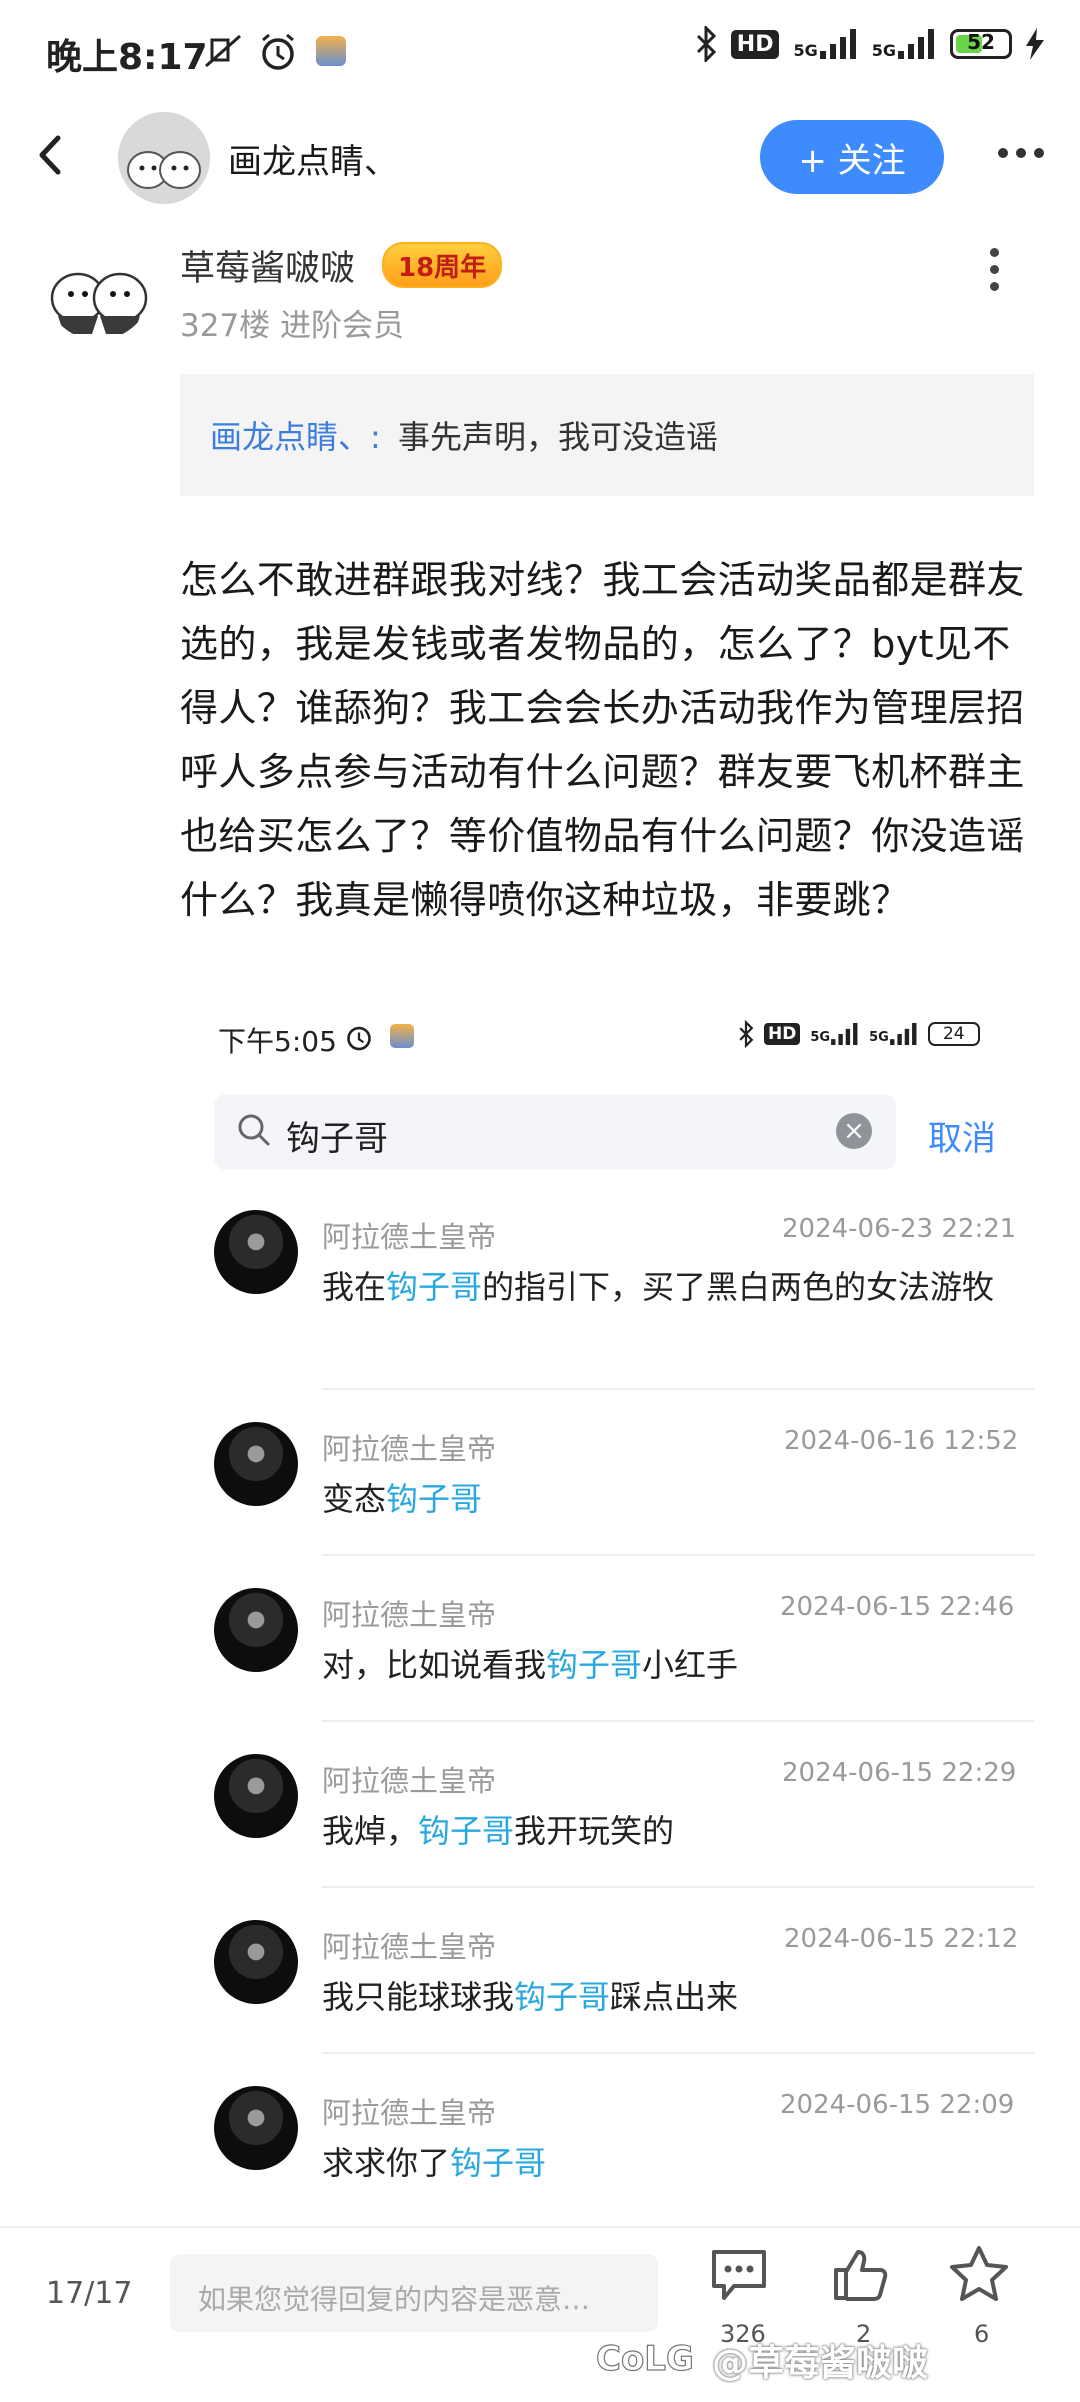 Image resolution: width=1080 pixels, height=2402 pixels. Describe the element at coordinates (901, 1441) in the screenshot. I see `message-time: 2024-06-16 12:52` at that location.